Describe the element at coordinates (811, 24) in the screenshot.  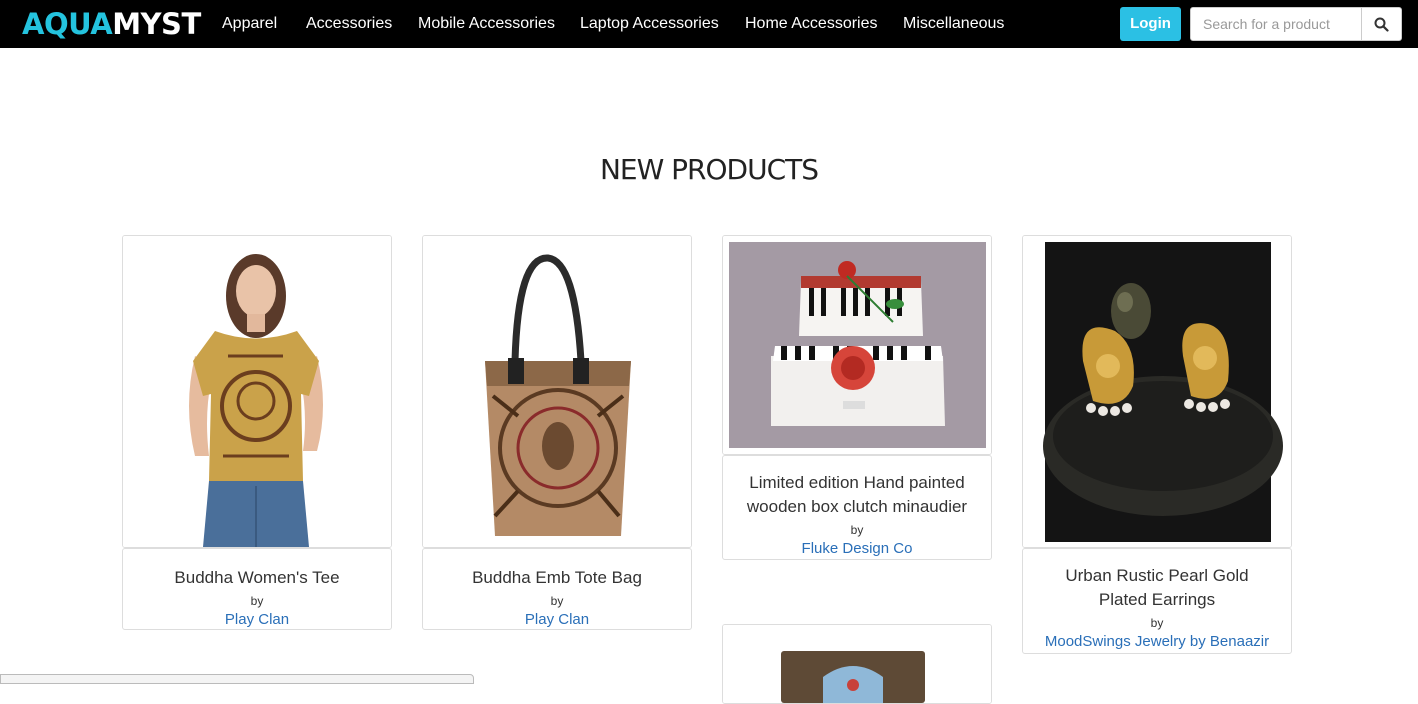
I see `nav-item-home-accessories: Home Accessories` at that location.